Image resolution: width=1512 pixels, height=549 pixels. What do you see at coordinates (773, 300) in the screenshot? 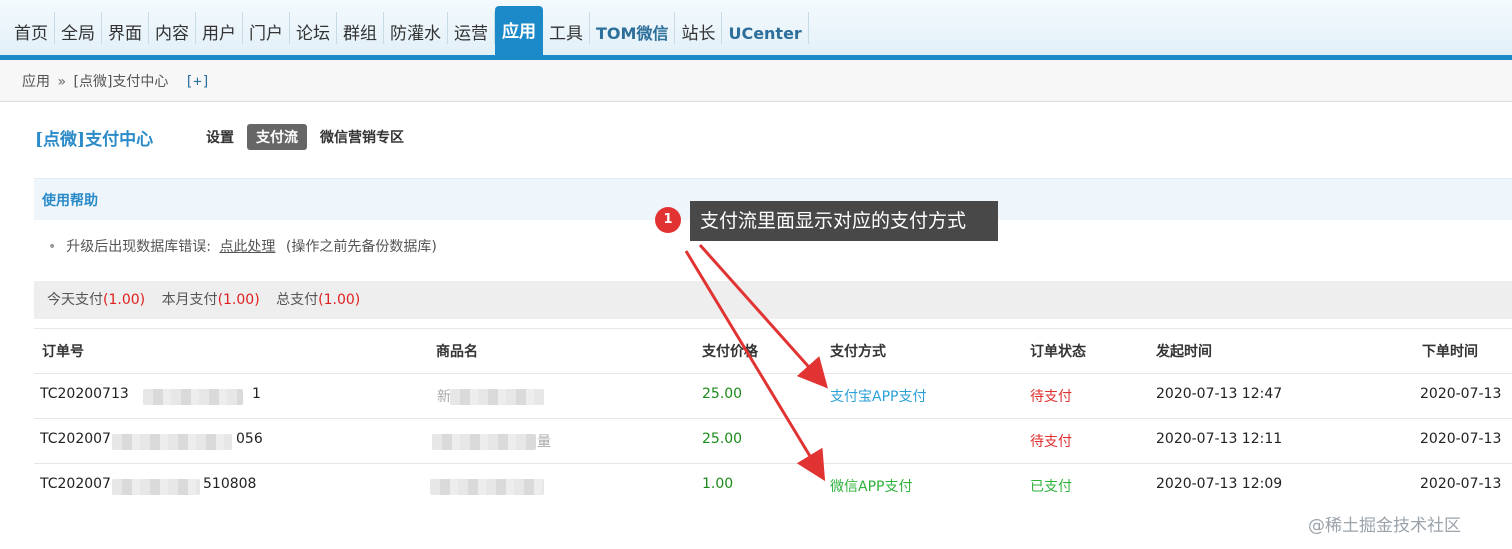
I see `payment-summary: 今天支付(1.00) 本月支付(1.00) 总支付(1.00)` at bounding box center [773, 300].